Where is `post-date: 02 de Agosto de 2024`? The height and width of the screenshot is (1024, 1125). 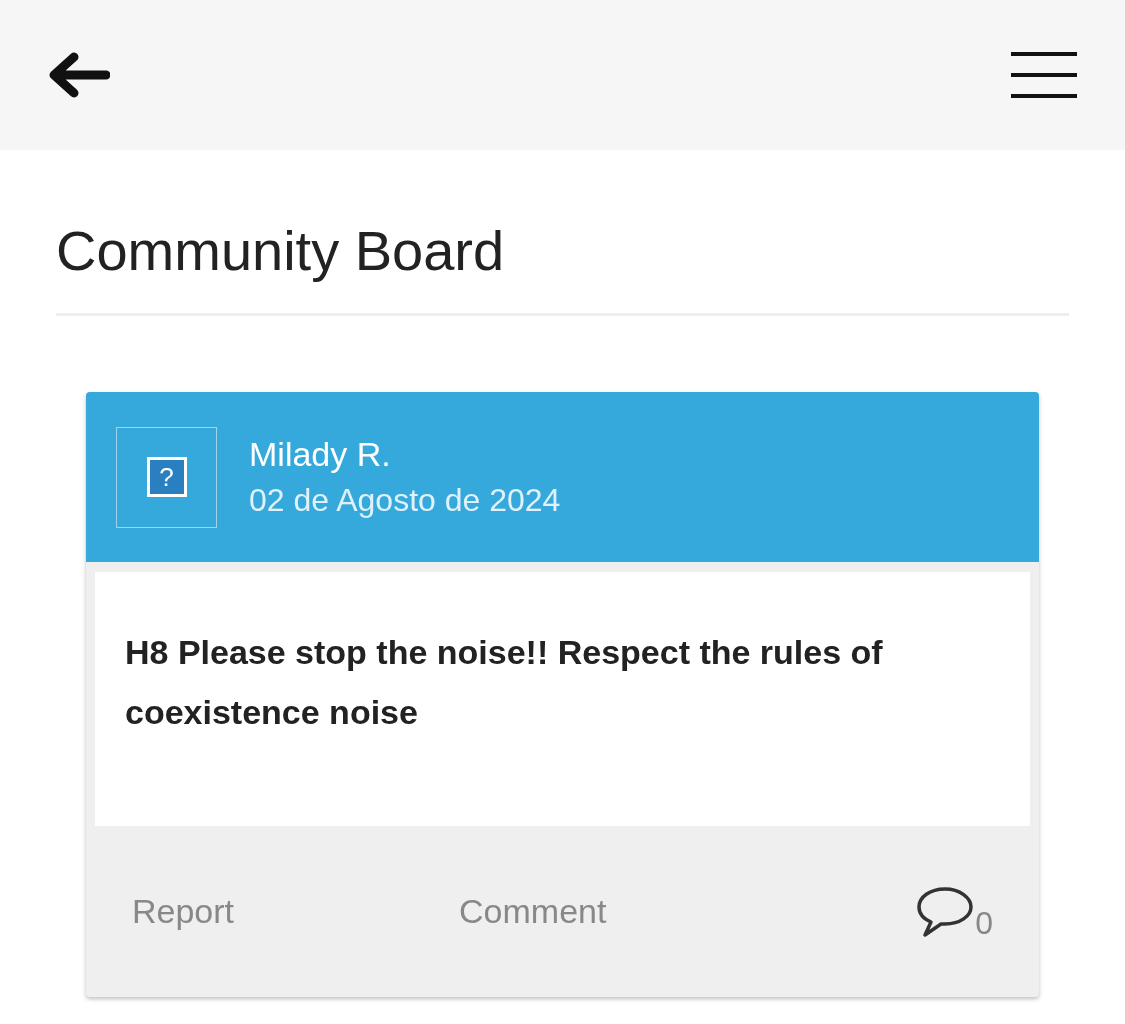 post-date: 02 de Agosto de 2024 is located at coordinates (405, 500).